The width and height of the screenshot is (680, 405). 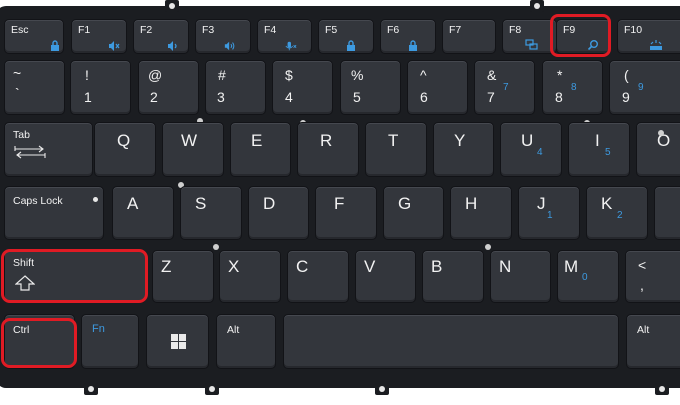 What do you see at coordinates (642, 285) in the screenshot?
I see `key-label: ,` at bounding box center [642, 285].